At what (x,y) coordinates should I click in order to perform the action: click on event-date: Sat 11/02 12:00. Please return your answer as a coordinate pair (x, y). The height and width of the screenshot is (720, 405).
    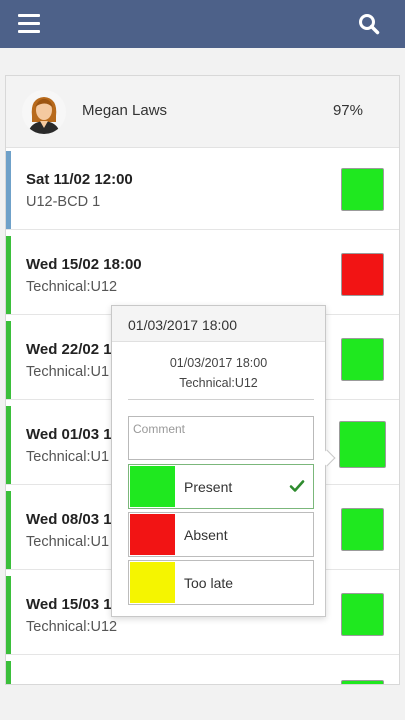
    Looking at the image, I should click on (79, 179).